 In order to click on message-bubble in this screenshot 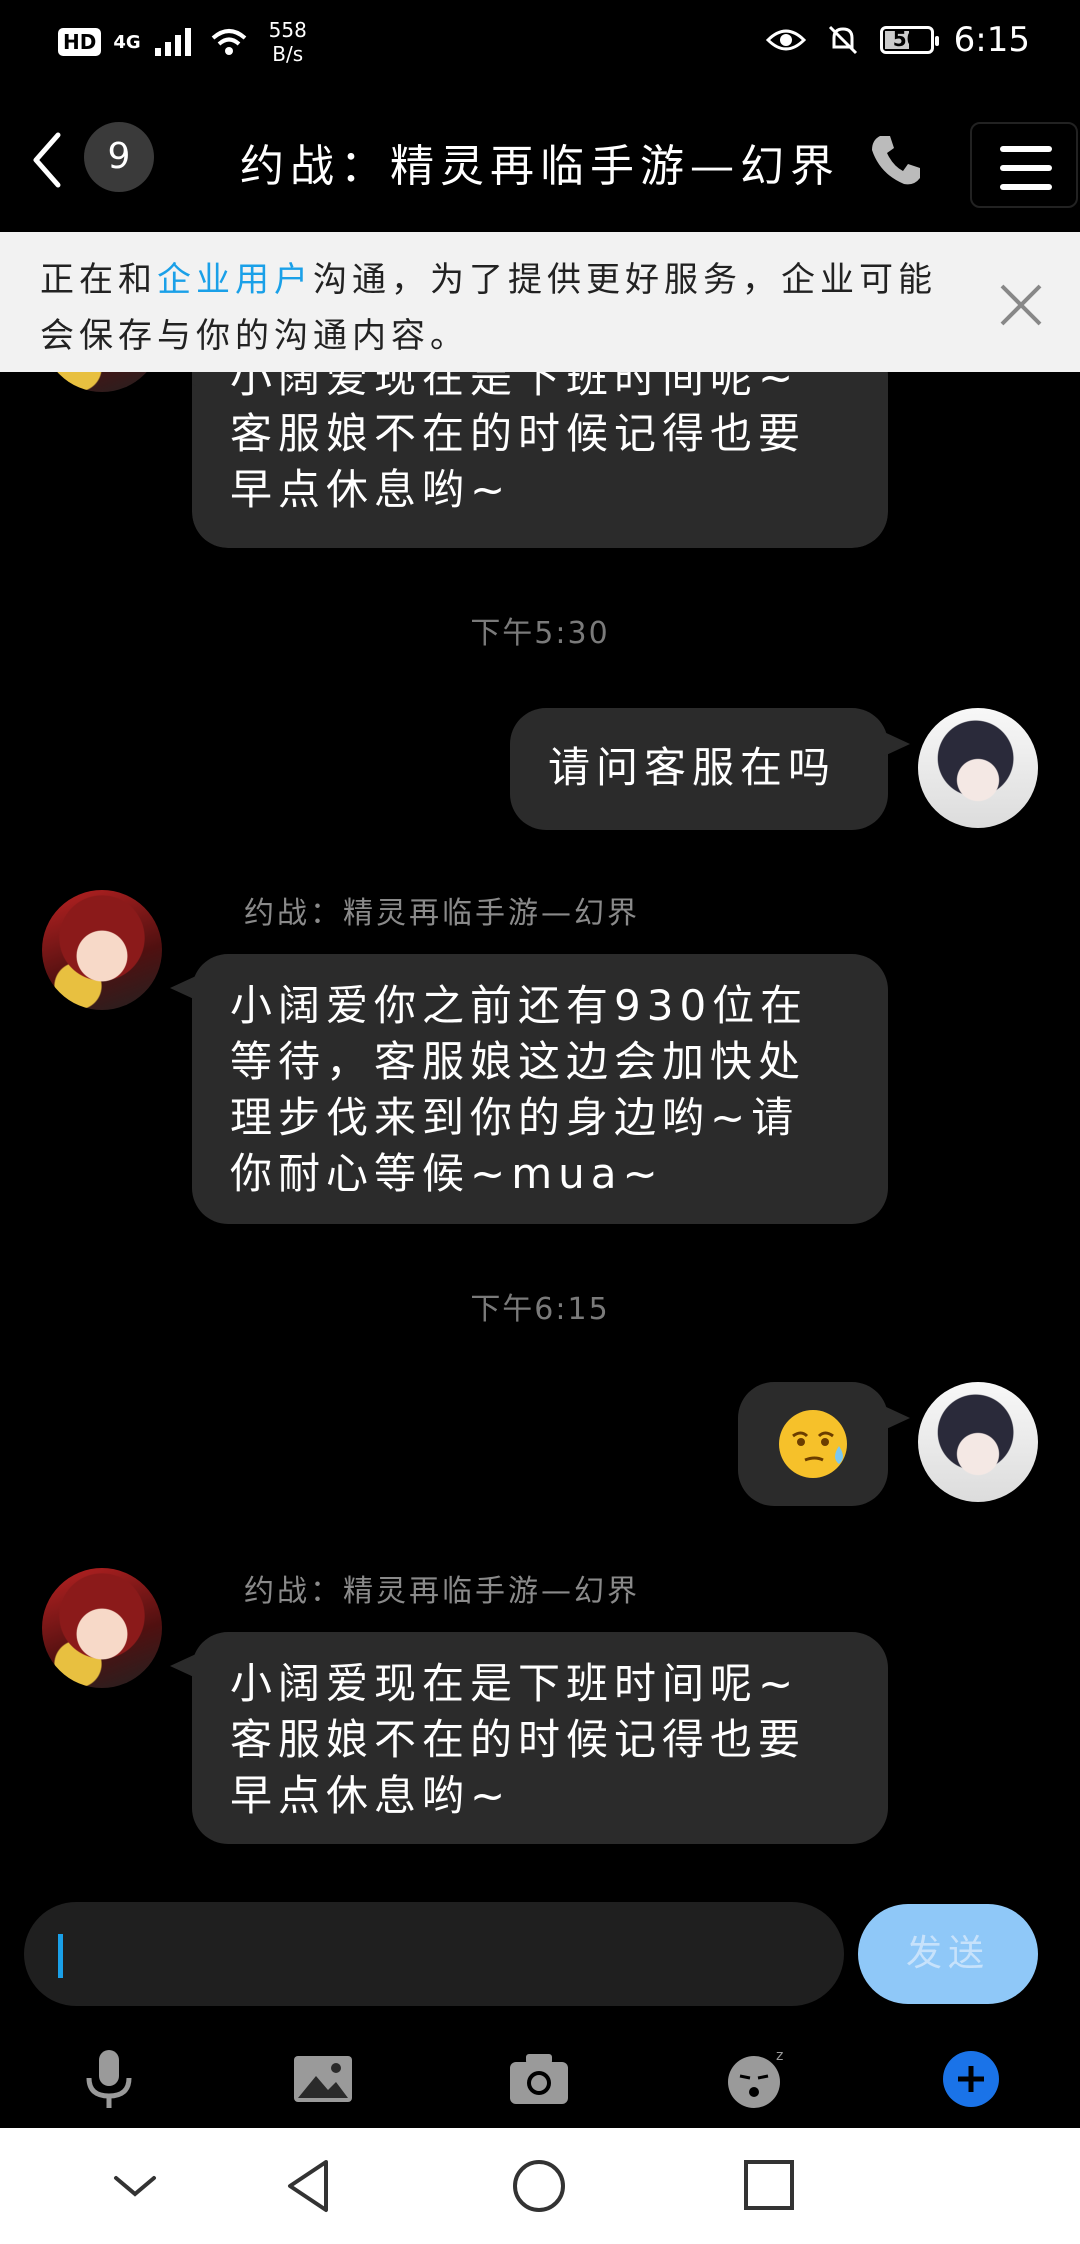, I will do `click(824, 1444)`.